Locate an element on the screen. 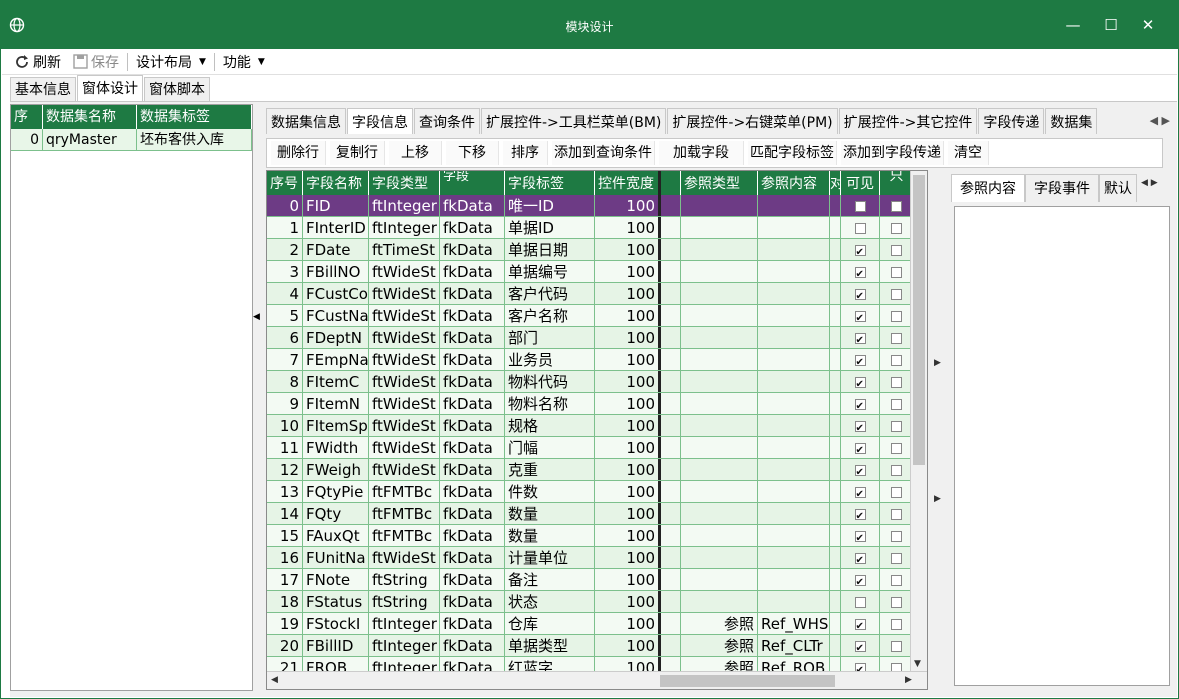  tab-ref-content: 参照内容 is located at coordinates (988, 188).